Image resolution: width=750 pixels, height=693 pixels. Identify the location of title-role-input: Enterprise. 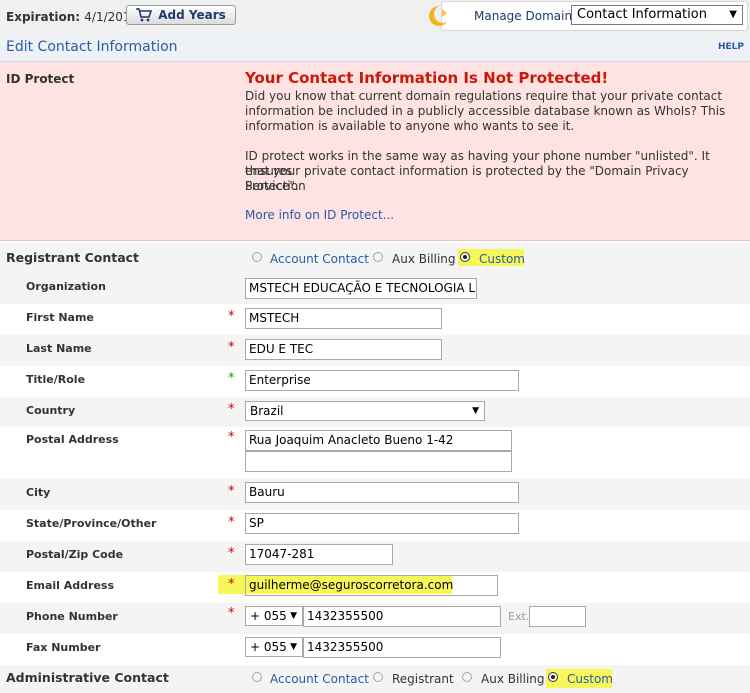
(382, 380).